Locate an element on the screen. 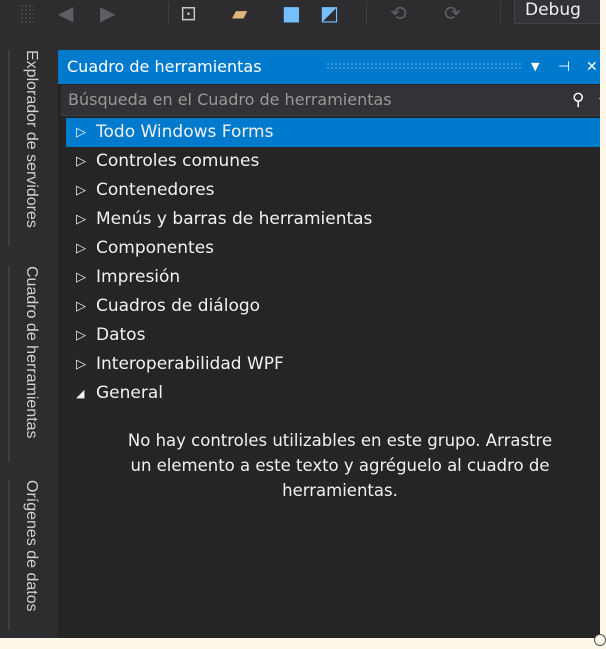 This screenshot has width=606, height=649. toolbox-group-data: ▷ Datos is located at coordinates (333, 335).